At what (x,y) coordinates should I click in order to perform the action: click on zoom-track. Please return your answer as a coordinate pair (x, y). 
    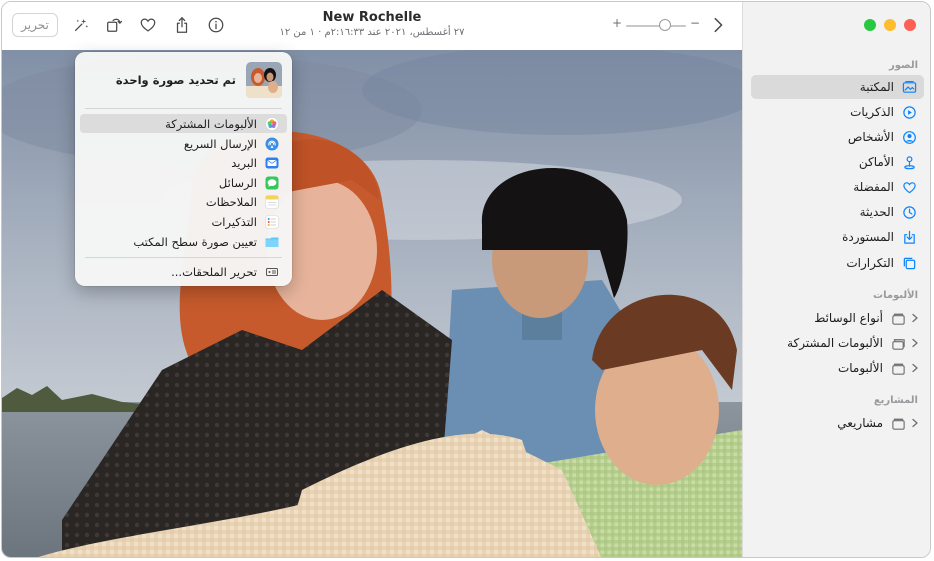
    Looking at the image, I should click on (656, 26).